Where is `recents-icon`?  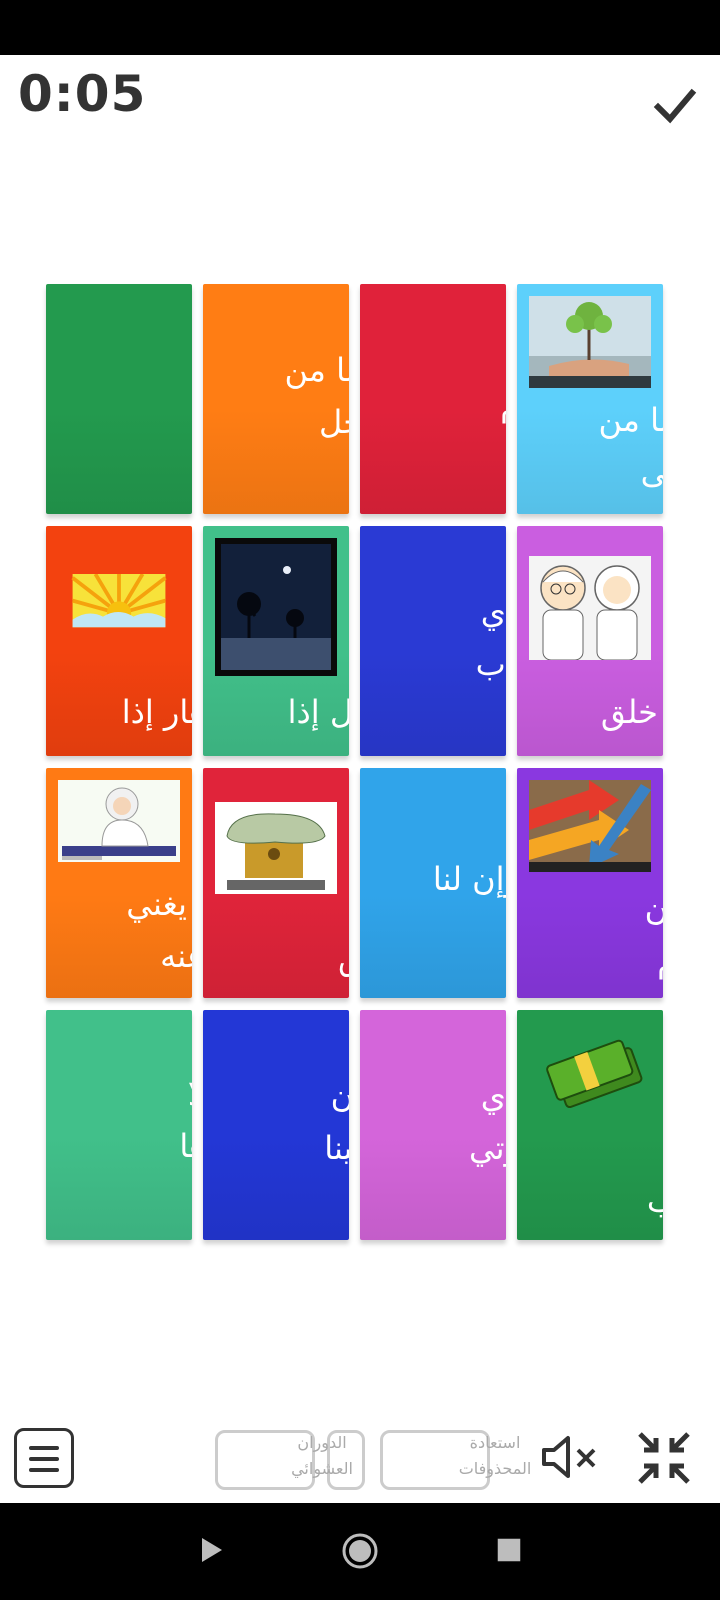
recents-icon is located at coordinates (509, 1550).